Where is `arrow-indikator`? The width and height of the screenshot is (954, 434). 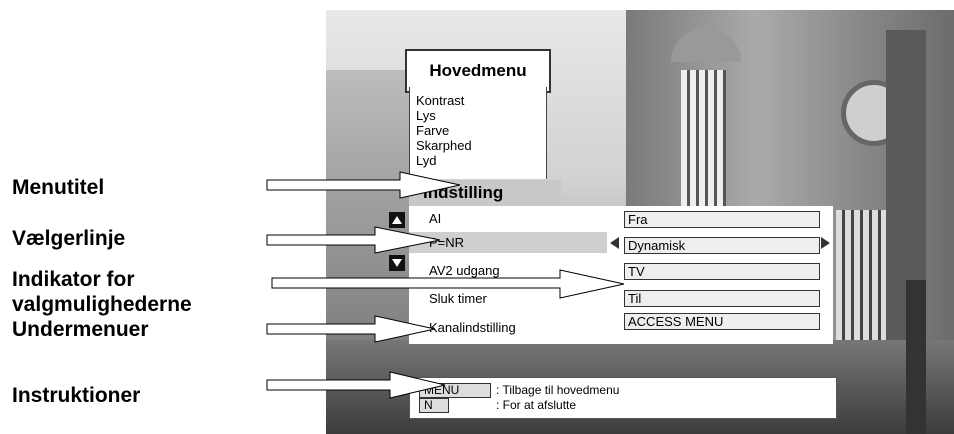 arrow-indikator is located at coordinates (448, 284).